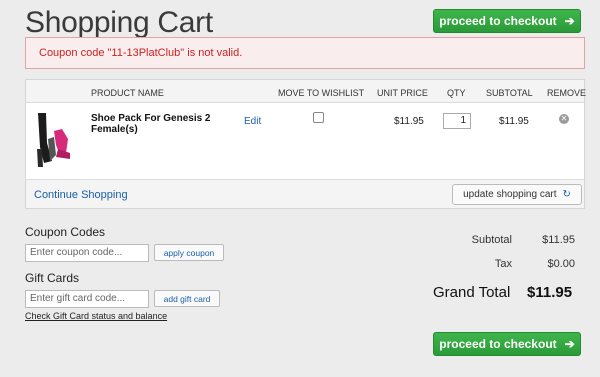 This screenshot has height=377, width=600. What do you see at coordinates (158, 124) in the screenshot?
I see `product-name-link: Shoe Pack For Genesis 2 Female(s)` at bounding box center [158, 124].